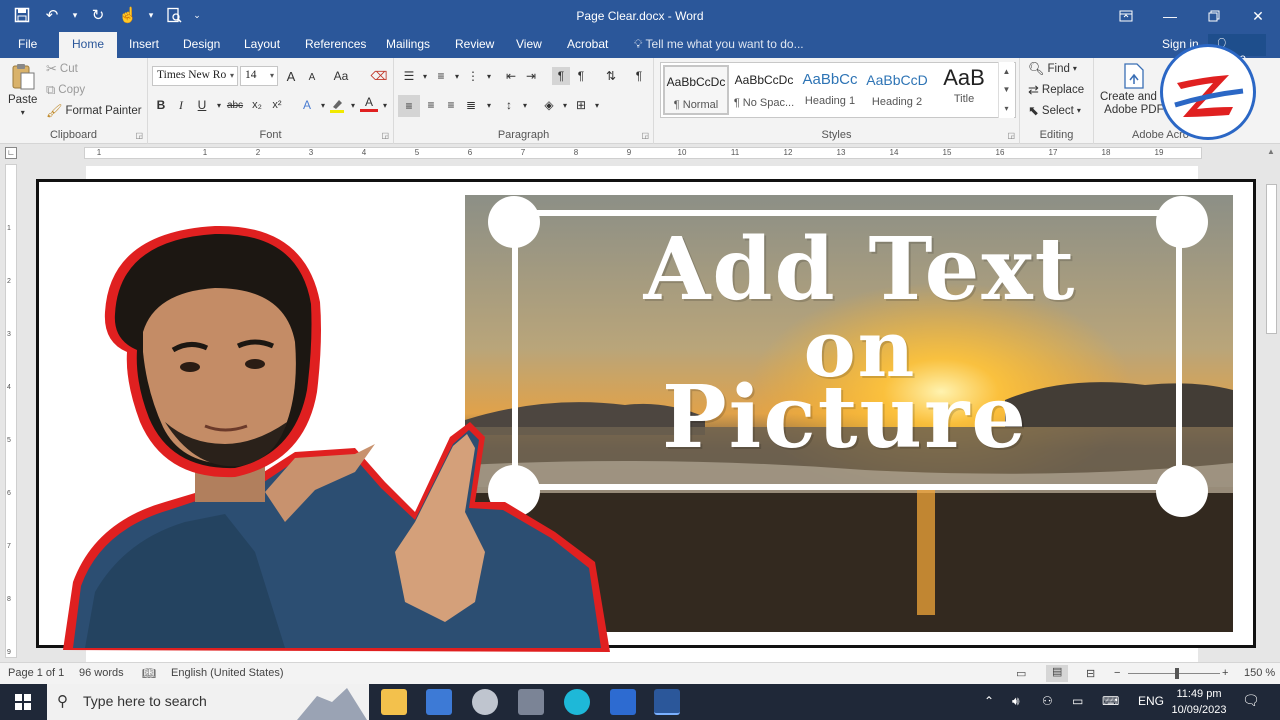 Image resolution: width=1280 pixels, height=720 pixels. What do you see at coordinates (195, 76) in the screenshot?
I see `font-name-combo: Times New Ro ▾` at bounding box center [195, 76].